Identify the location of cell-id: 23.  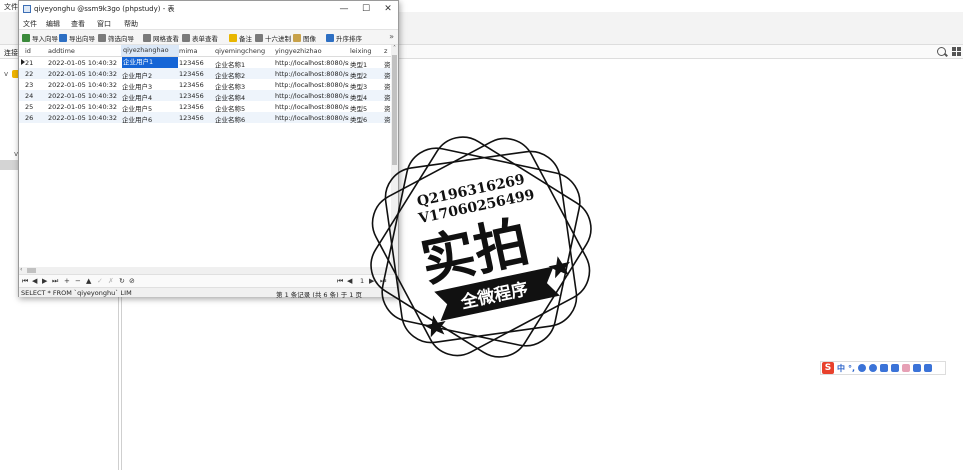
(35, 85).